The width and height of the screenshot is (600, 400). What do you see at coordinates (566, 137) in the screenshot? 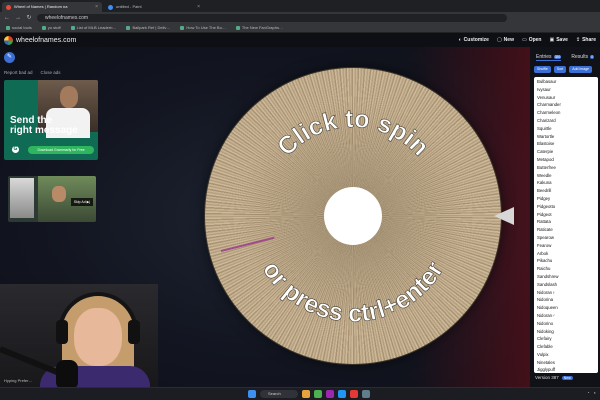
I see `entry-line: Wartortle` at bounding box center [566, 137].